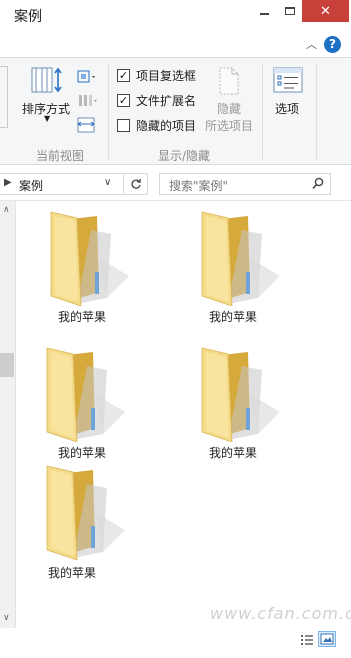 The image size is (351, 658). Describe the element at coordinates (8, 182) in the screenshot. I see `breadcrumb-arrow-icon: ▶` at that location.